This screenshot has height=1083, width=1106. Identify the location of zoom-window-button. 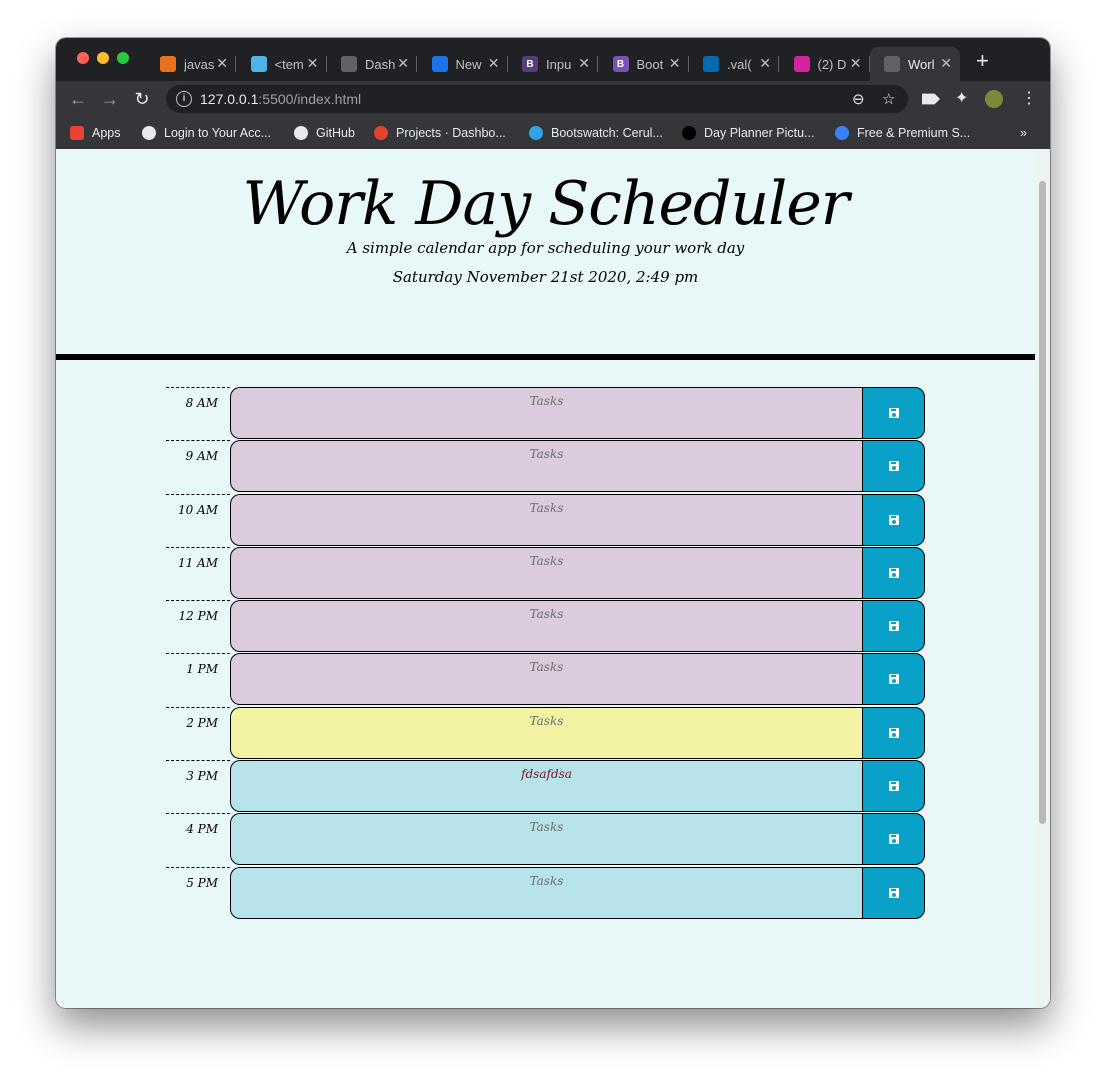
(123, 58).